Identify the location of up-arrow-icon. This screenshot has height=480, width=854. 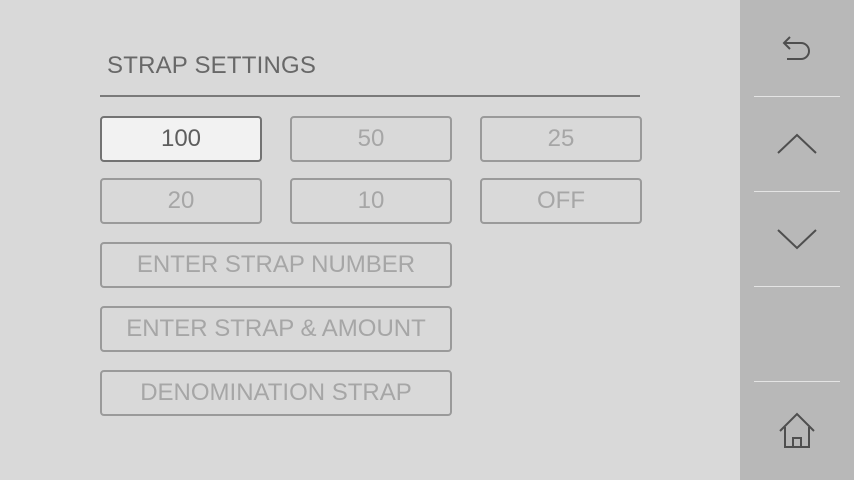
(797, 143).